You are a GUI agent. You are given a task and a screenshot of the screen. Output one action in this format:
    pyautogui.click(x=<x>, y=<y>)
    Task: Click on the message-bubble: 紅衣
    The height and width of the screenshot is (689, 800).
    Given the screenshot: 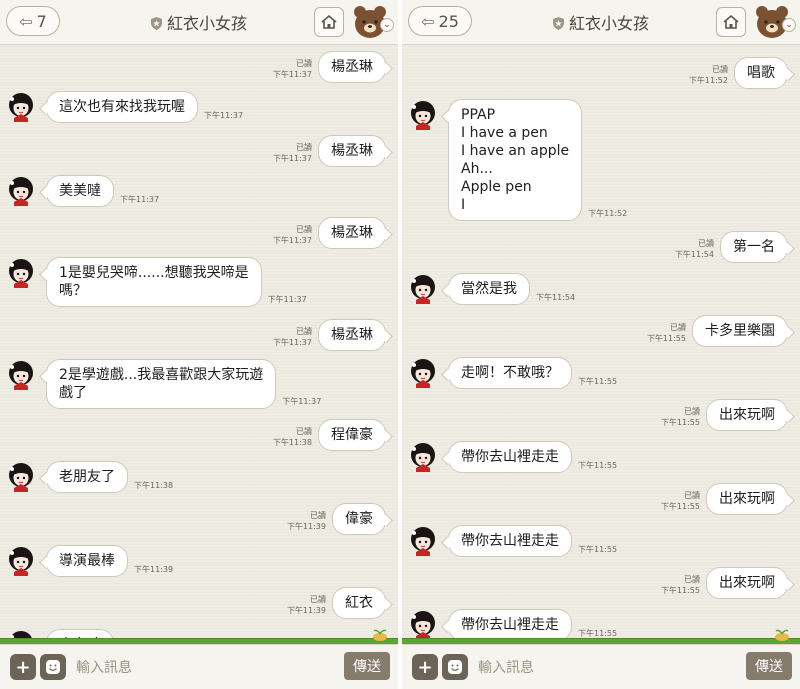 What is the action you would take?
    pyautogui.click(x=359, y=603)
    